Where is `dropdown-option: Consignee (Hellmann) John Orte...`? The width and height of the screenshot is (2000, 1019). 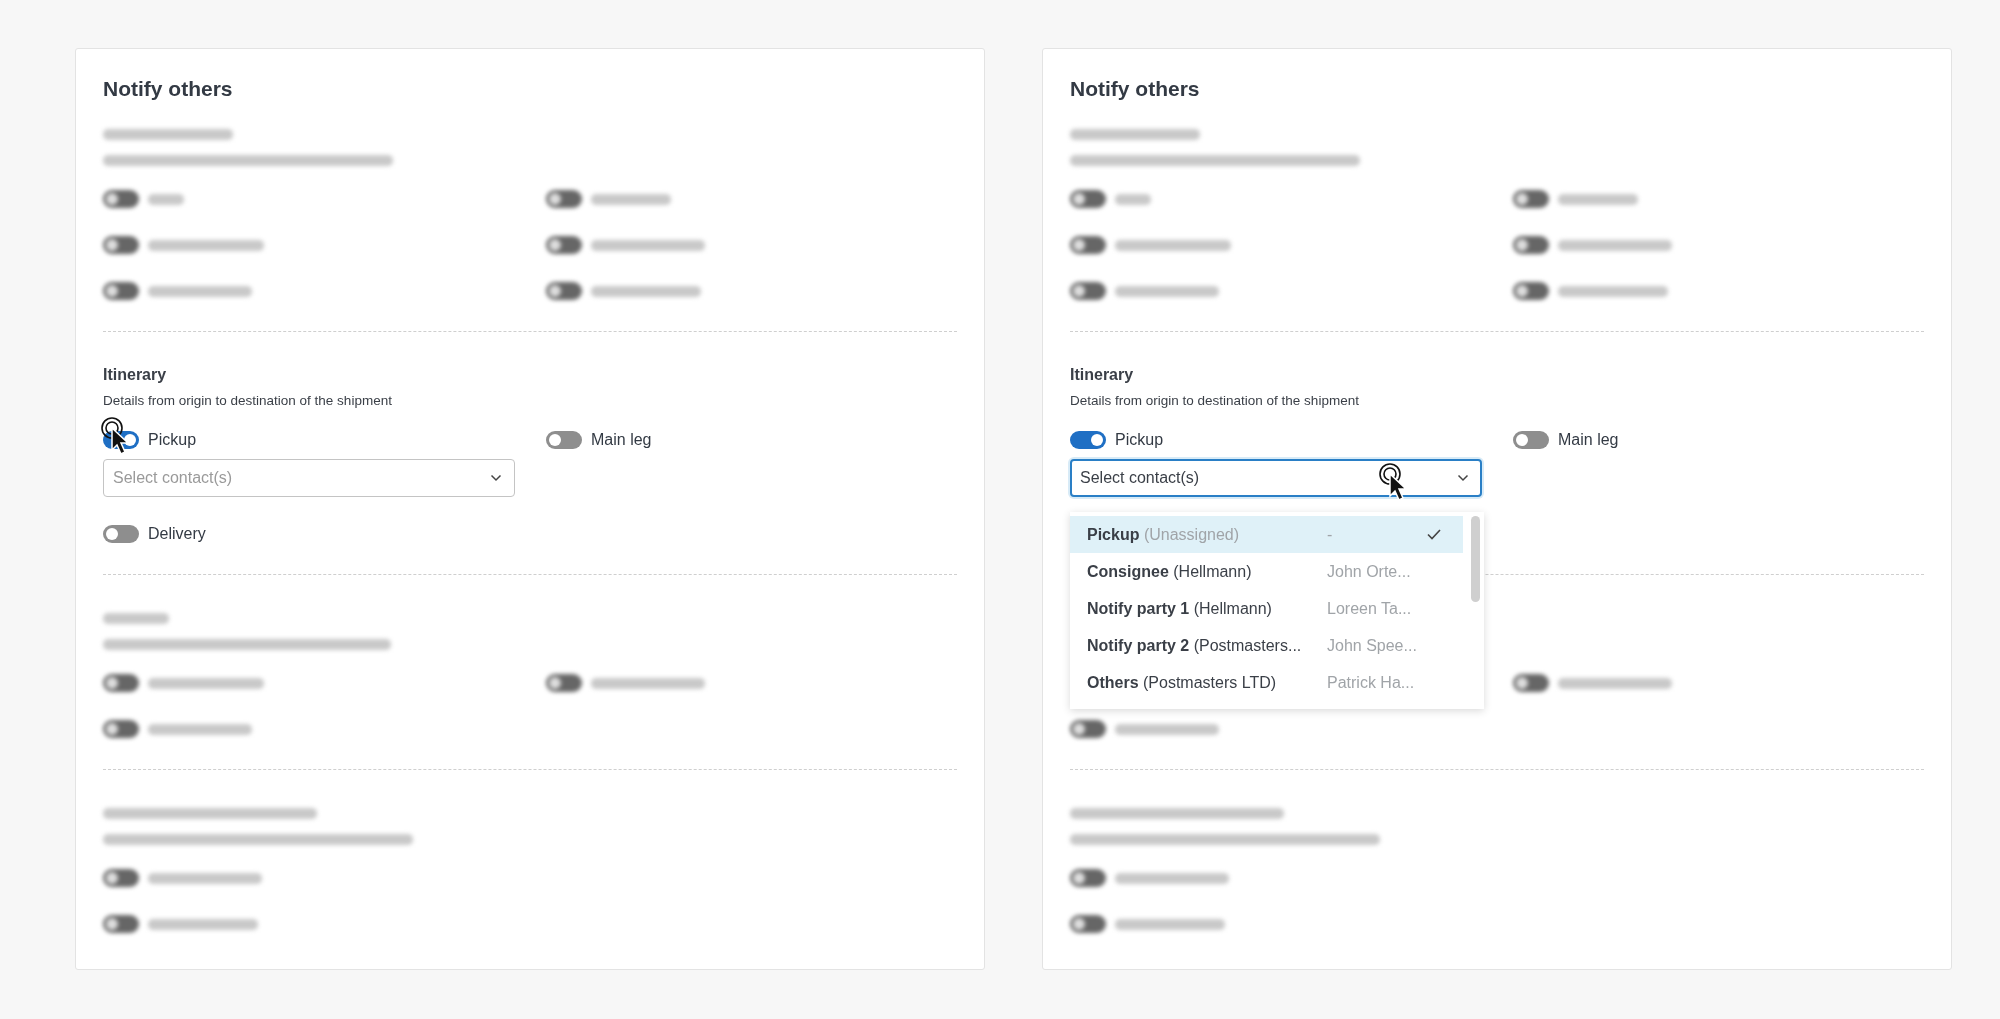 dropdown-option: Consignee (Hellmann) John Orte... is located at coordinates (1266, 571).